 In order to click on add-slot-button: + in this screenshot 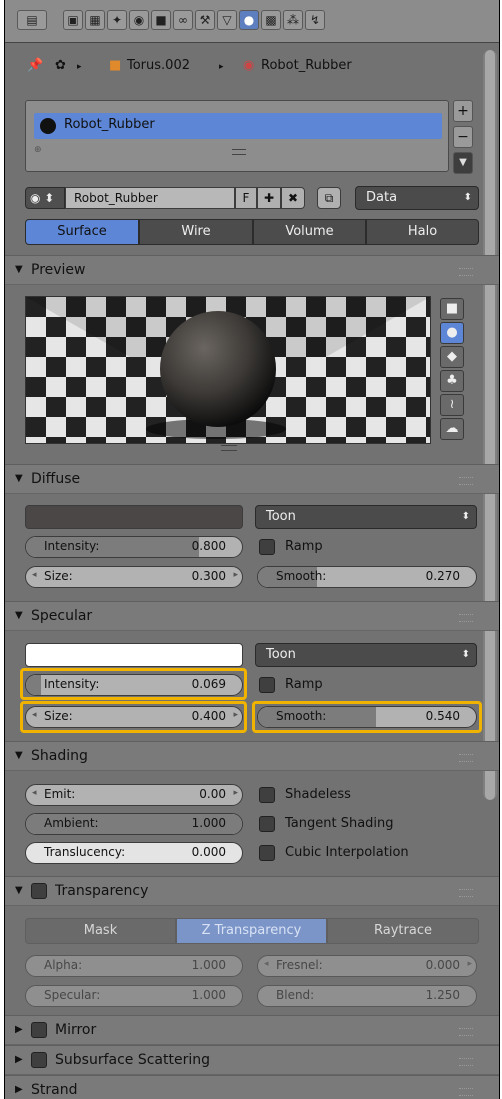, I will do `click(463, 111)`.